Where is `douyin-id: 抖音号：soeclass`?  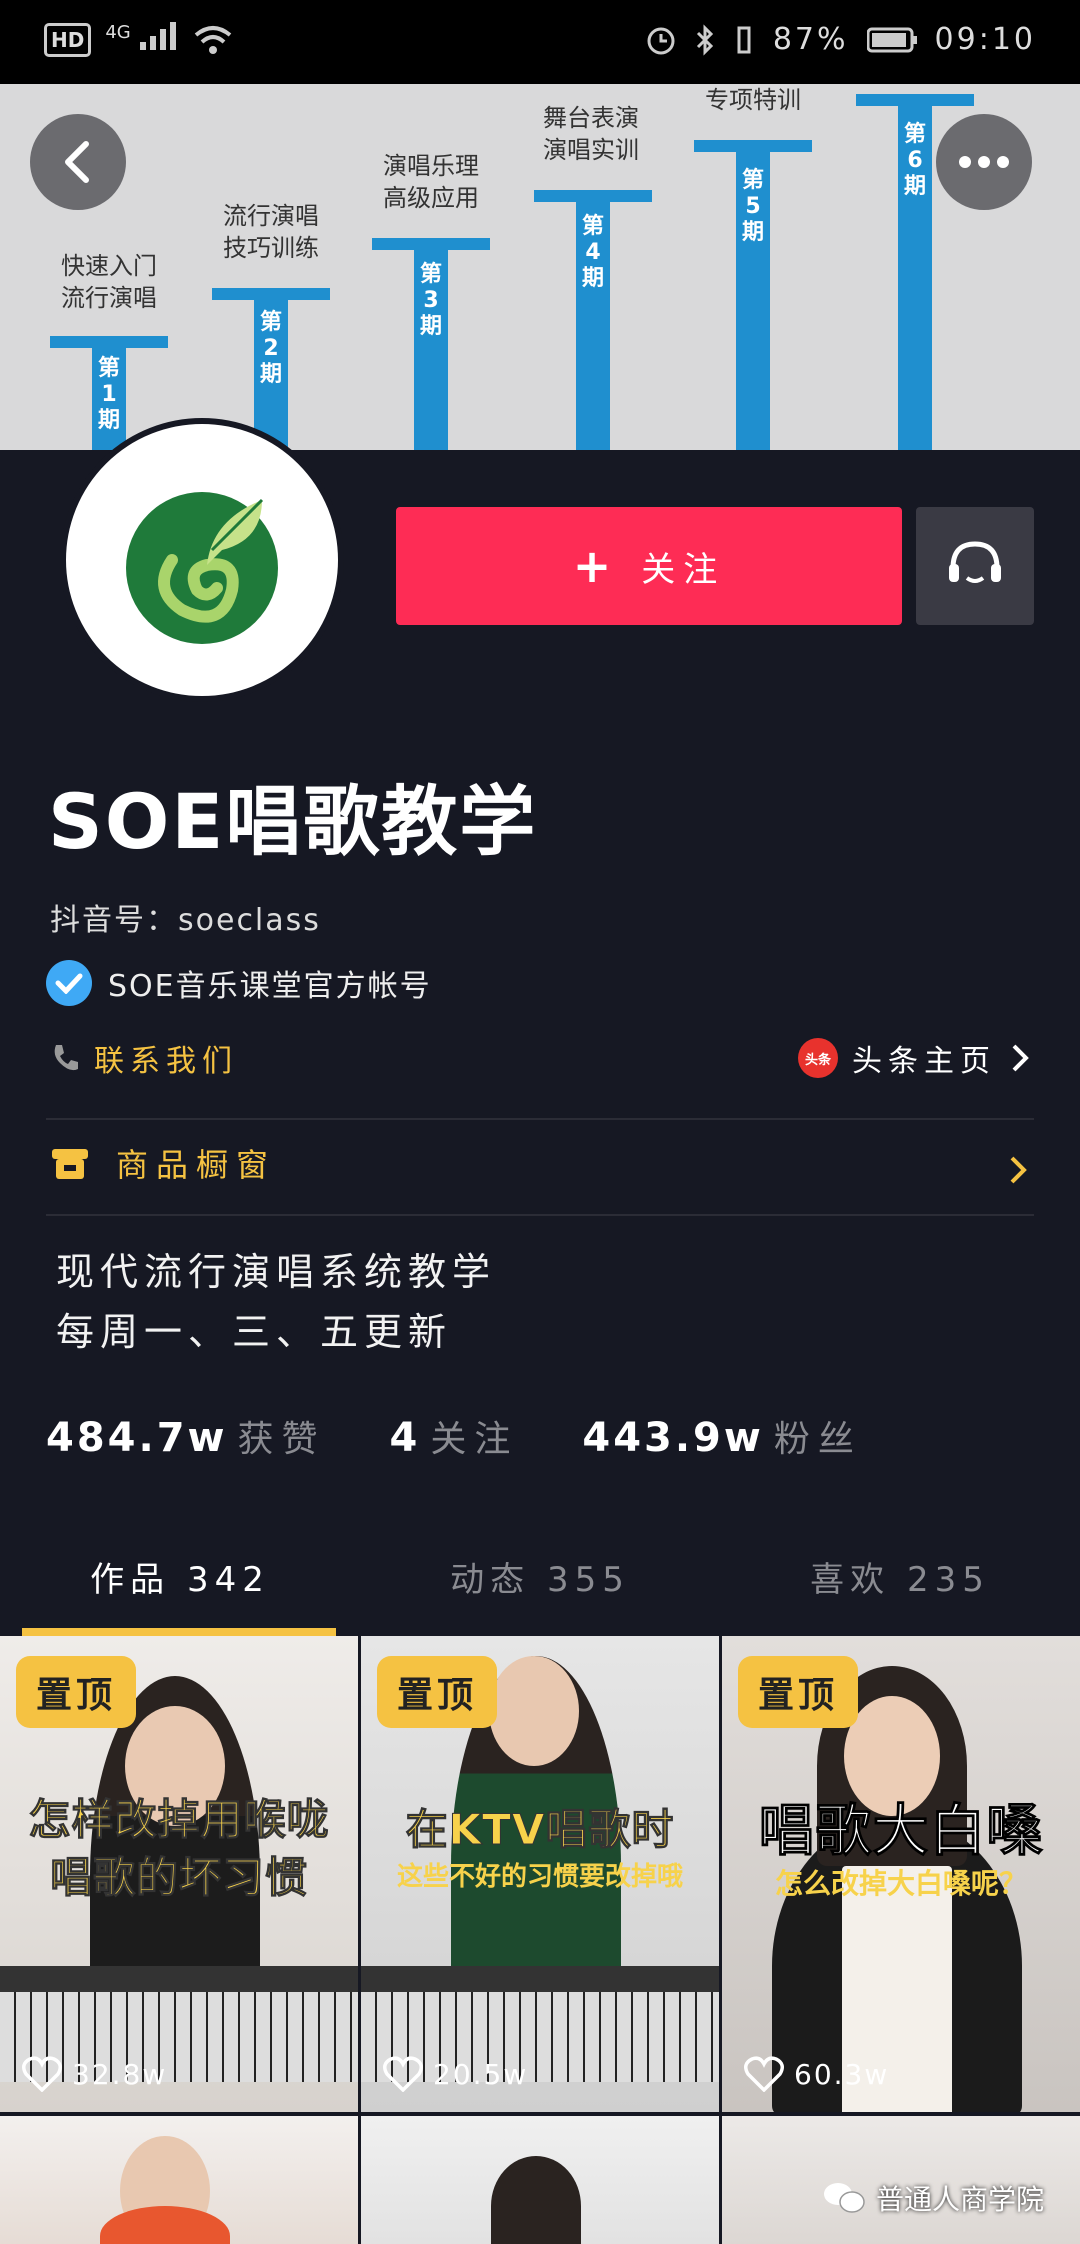
douyin-id: 抖音号：soeclass is located at coordinates (185, 920).